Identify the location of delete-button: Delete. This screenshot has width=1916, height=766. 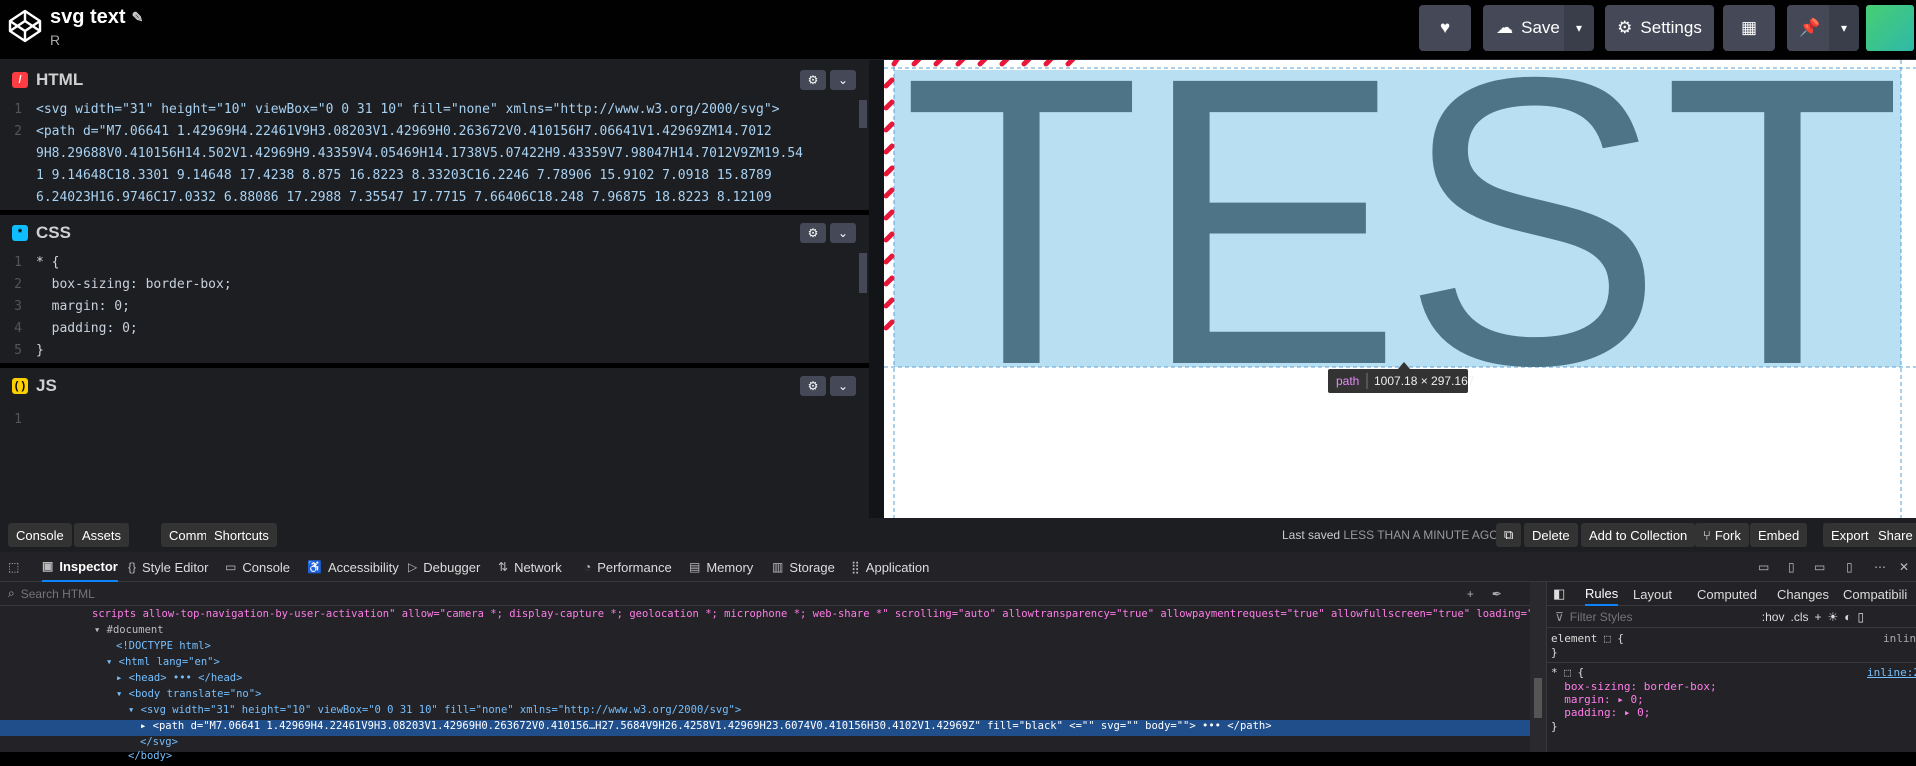
(1551, 535).